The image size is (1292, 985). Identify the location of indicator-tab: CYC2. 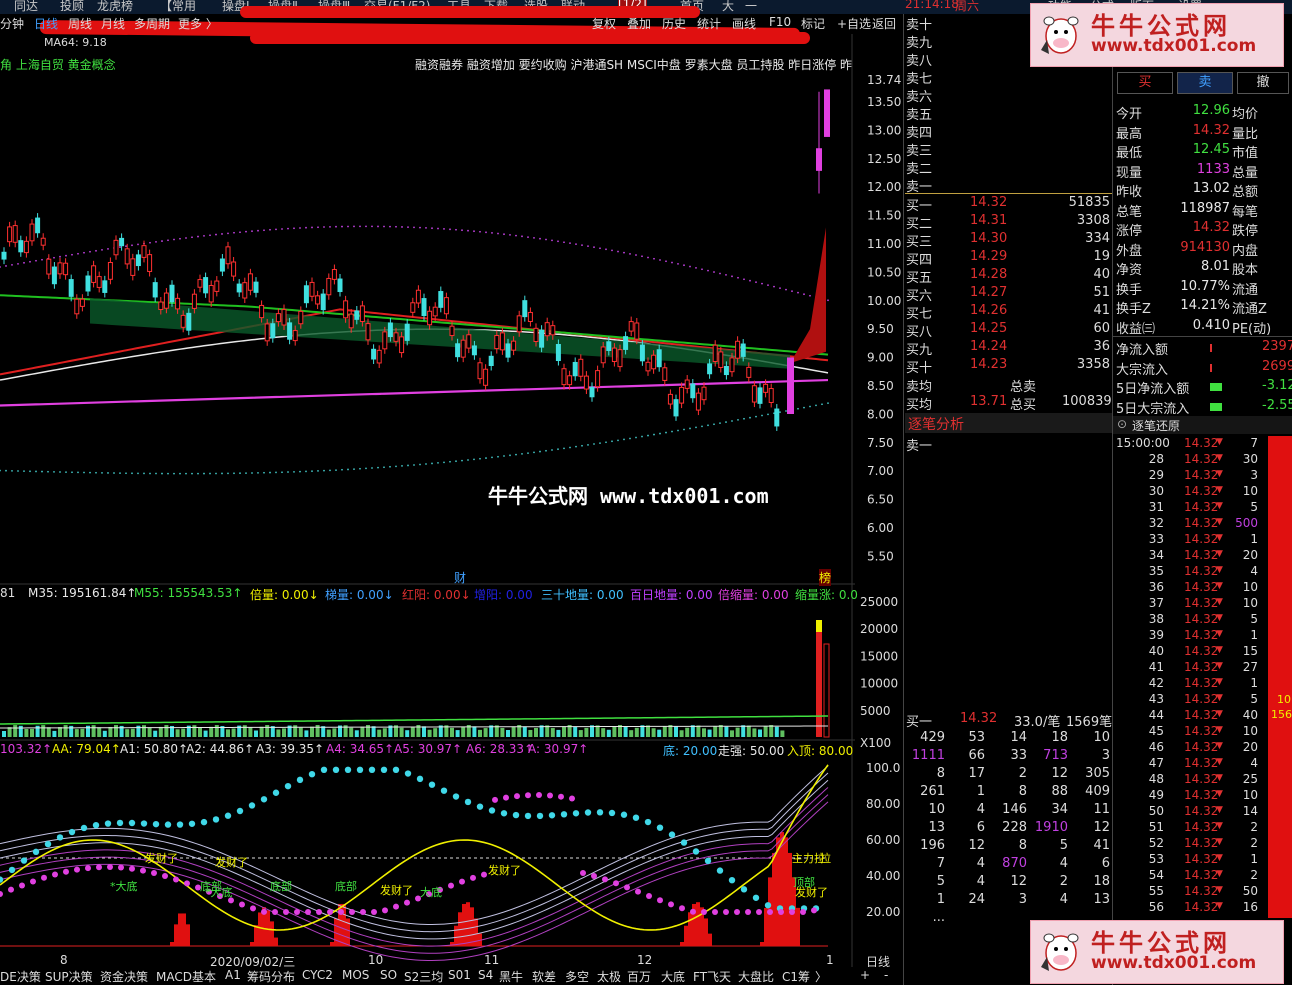
(317, 975).